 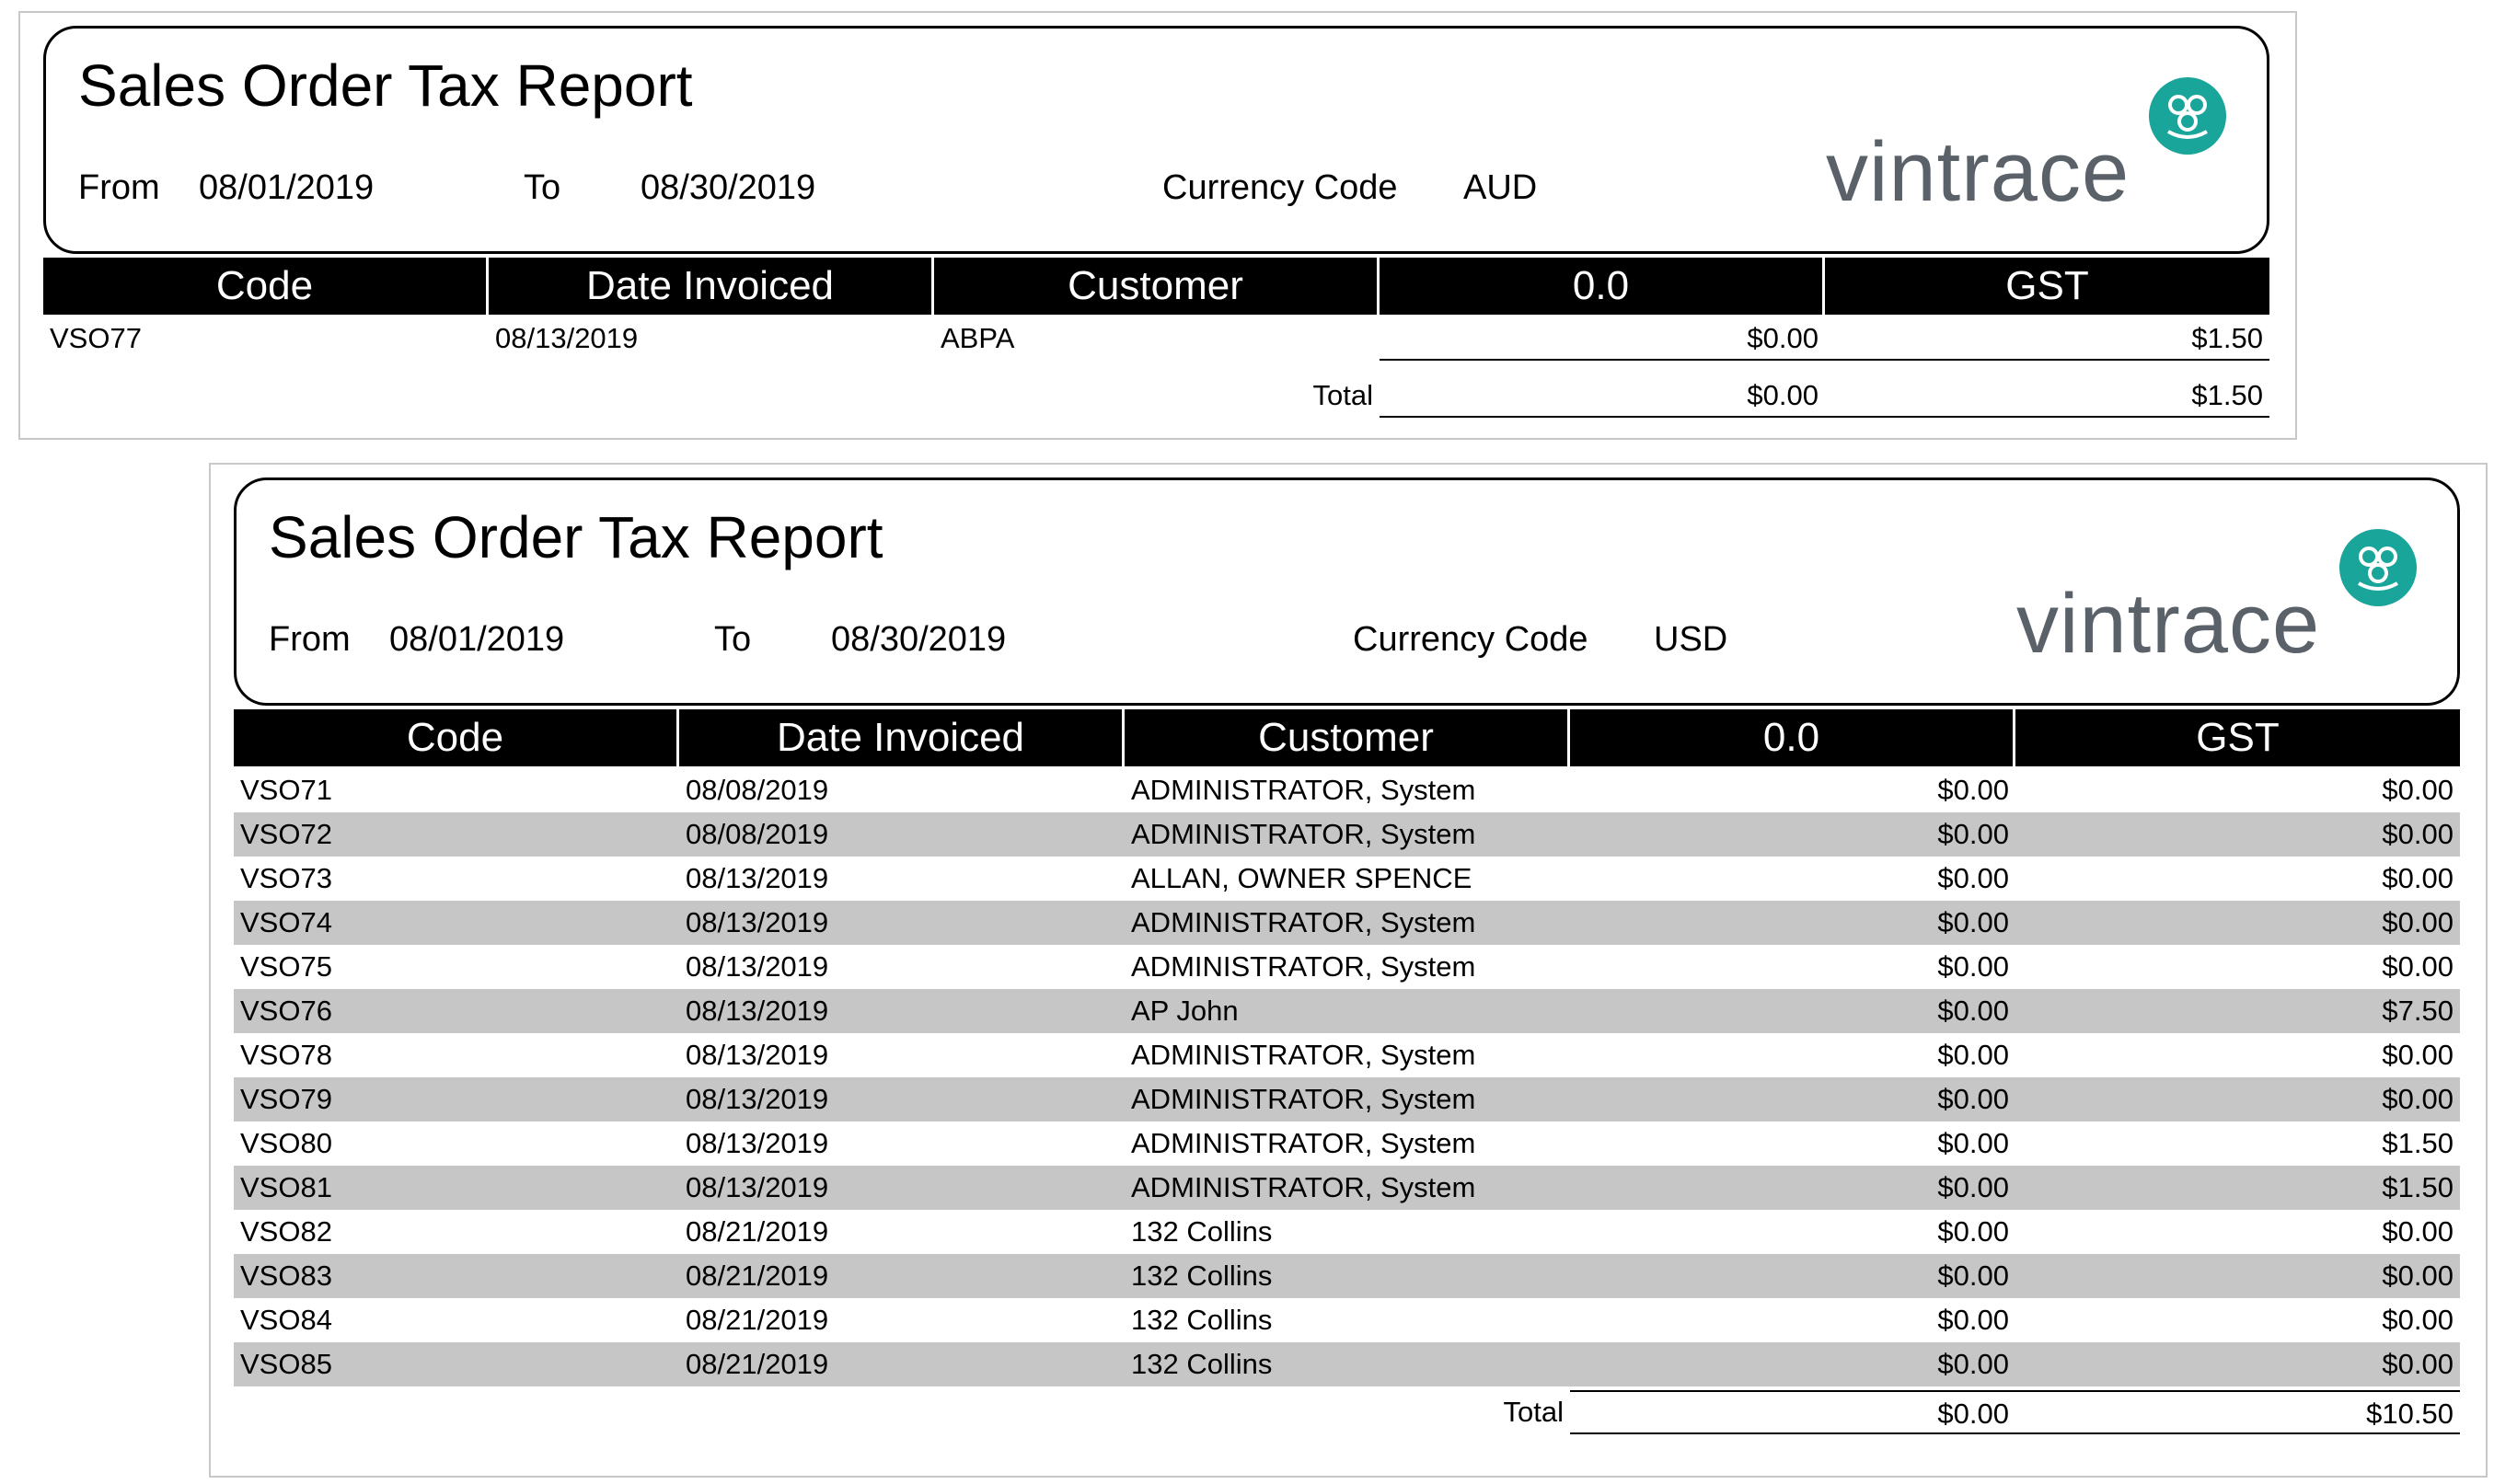 What do you see at coordinates (576, 537) in the screenshot?
I see `report-title: Sales Order Tax Report` at bounding box center [576, 537].